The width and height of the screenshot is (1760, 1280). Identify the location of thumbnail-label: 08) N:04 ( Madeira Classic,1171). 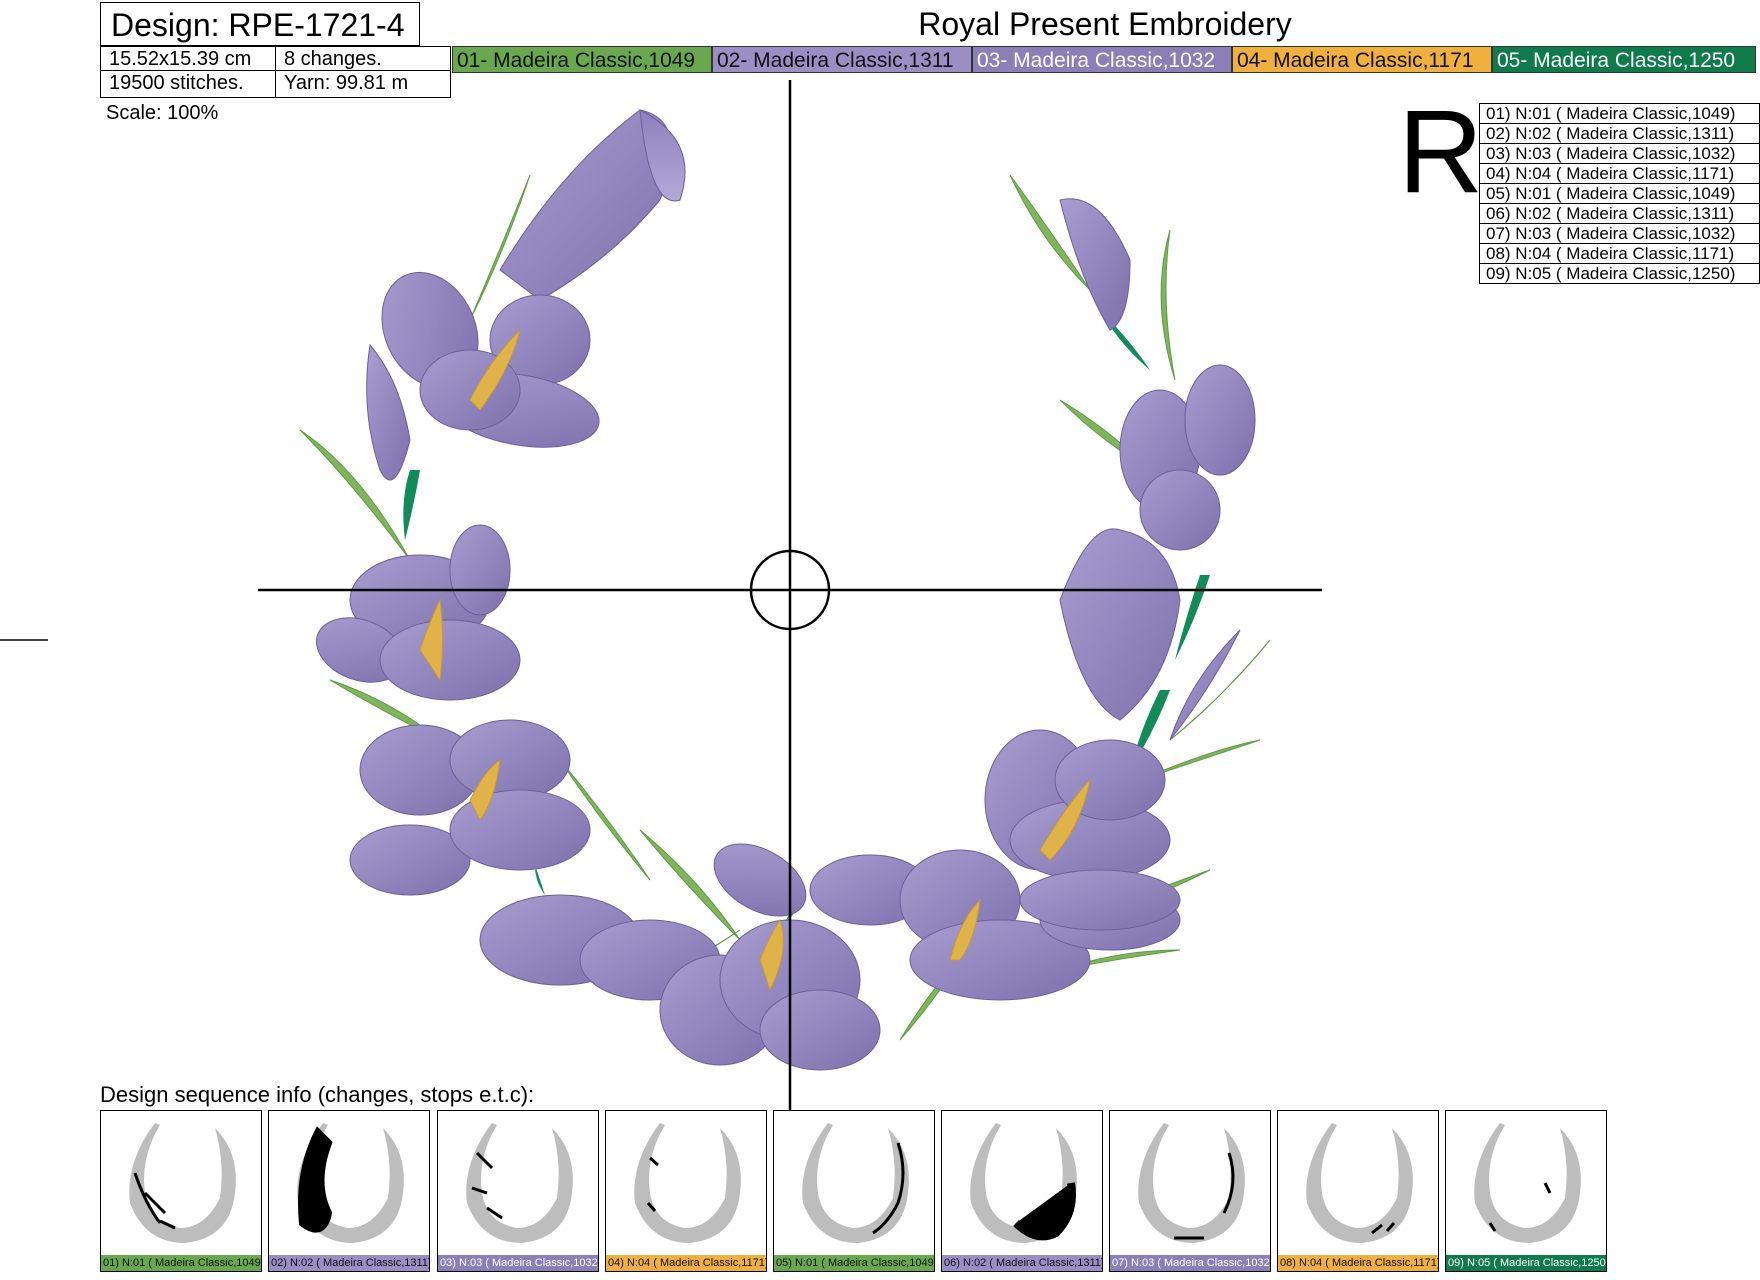
(1358, 1263).